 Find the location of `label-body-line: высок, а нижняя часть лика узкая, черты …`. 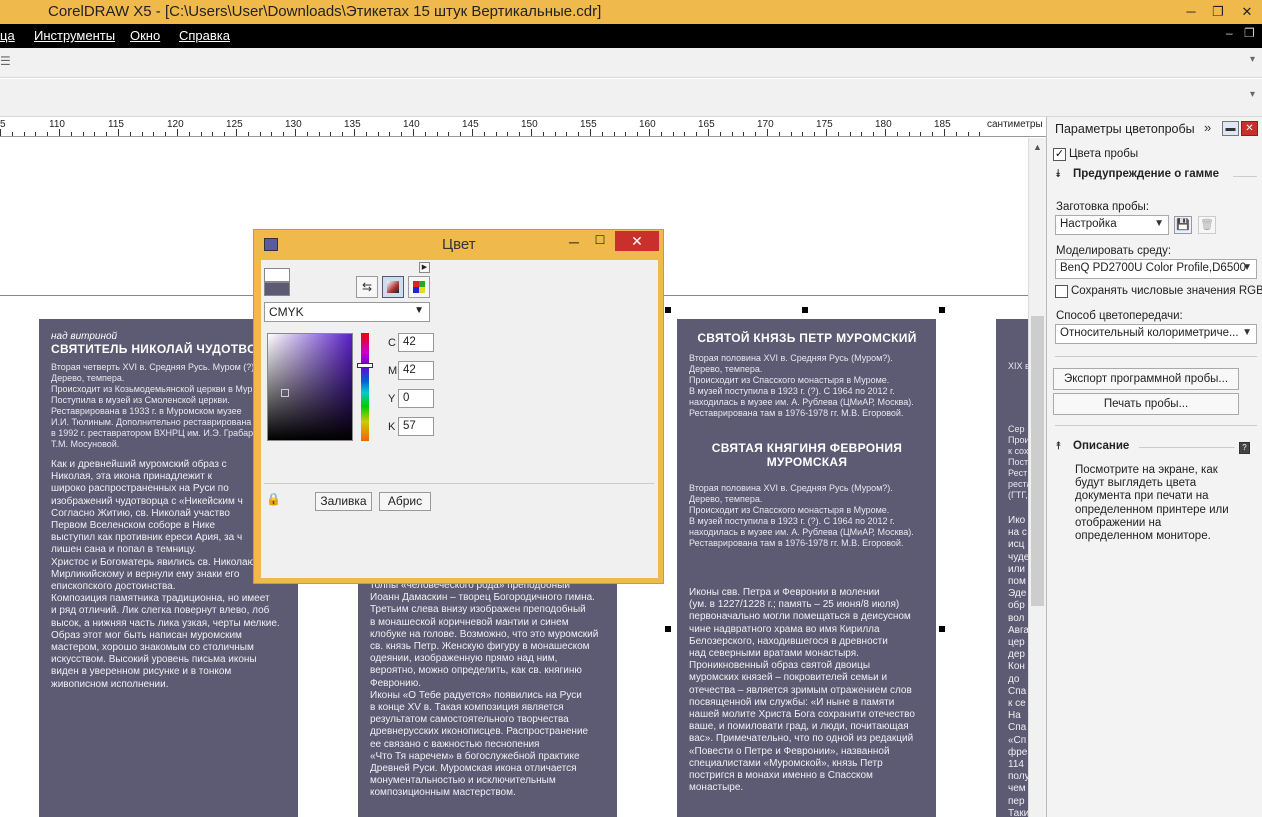

label-body-line: высок, а нижняя часть лика узкая, черты … is located at coordinates (165, 623).